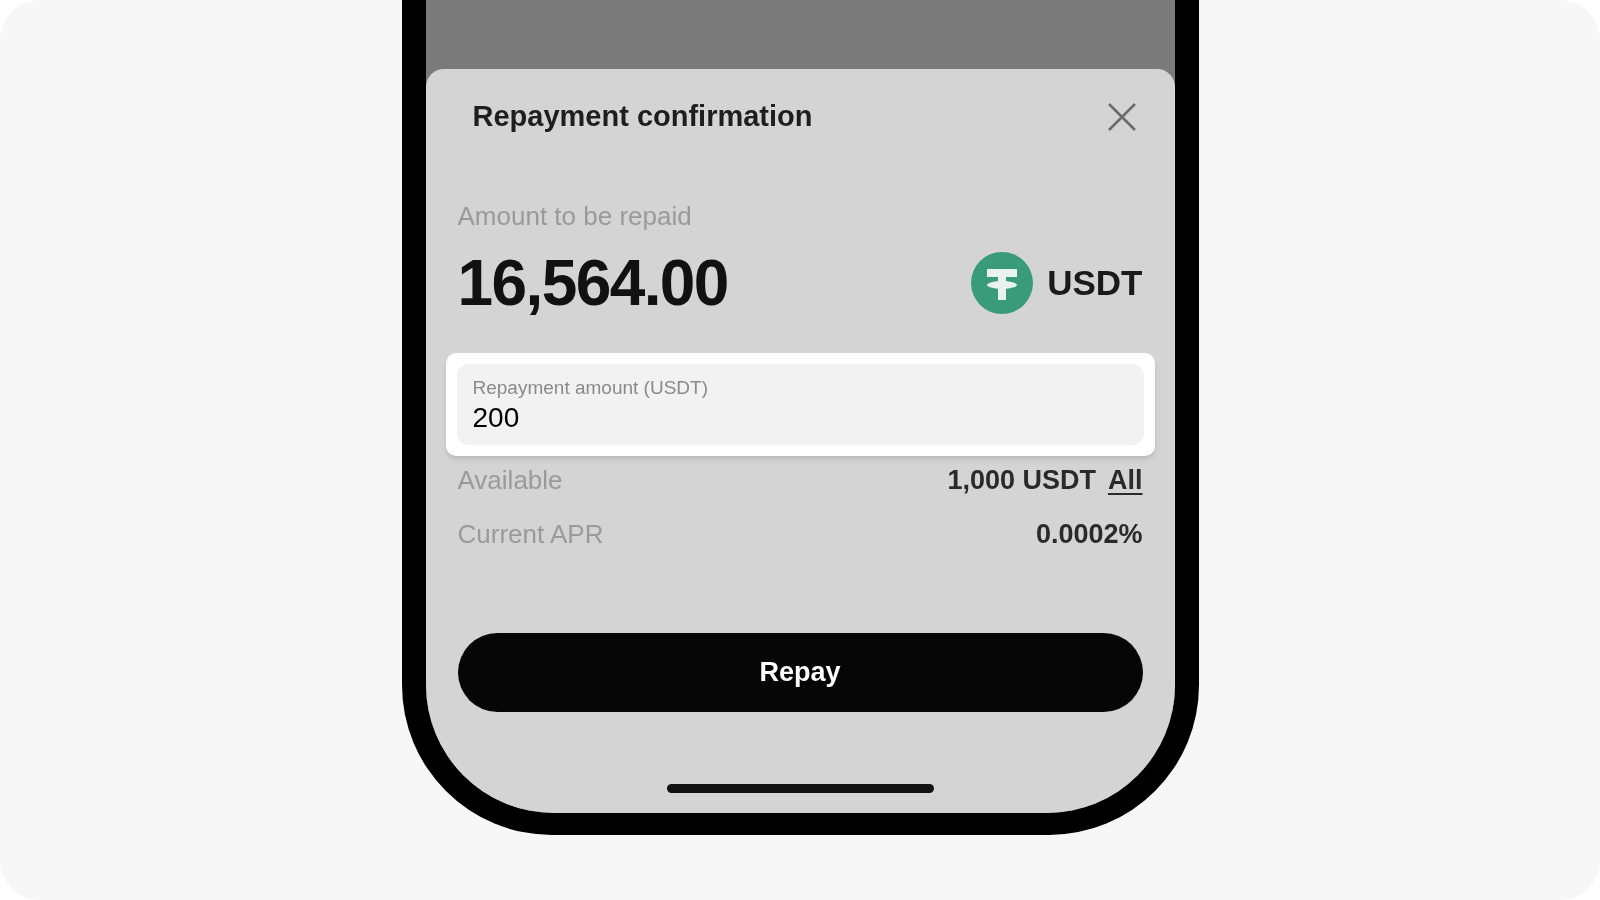  Describe the element at coordinates (496, 417) in the screenshot. I see `field-value: 200` at that location.